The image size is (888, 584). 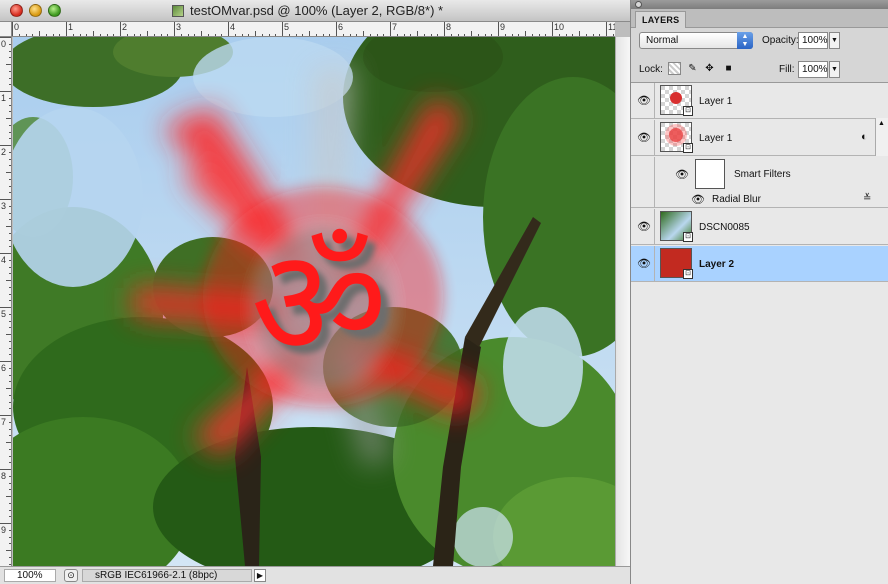 What do you see at coordinates (759, 174) in the screenshot?
I see `smart-filters-row: 👁 Smart Filters` at bounding box center [759, 174].